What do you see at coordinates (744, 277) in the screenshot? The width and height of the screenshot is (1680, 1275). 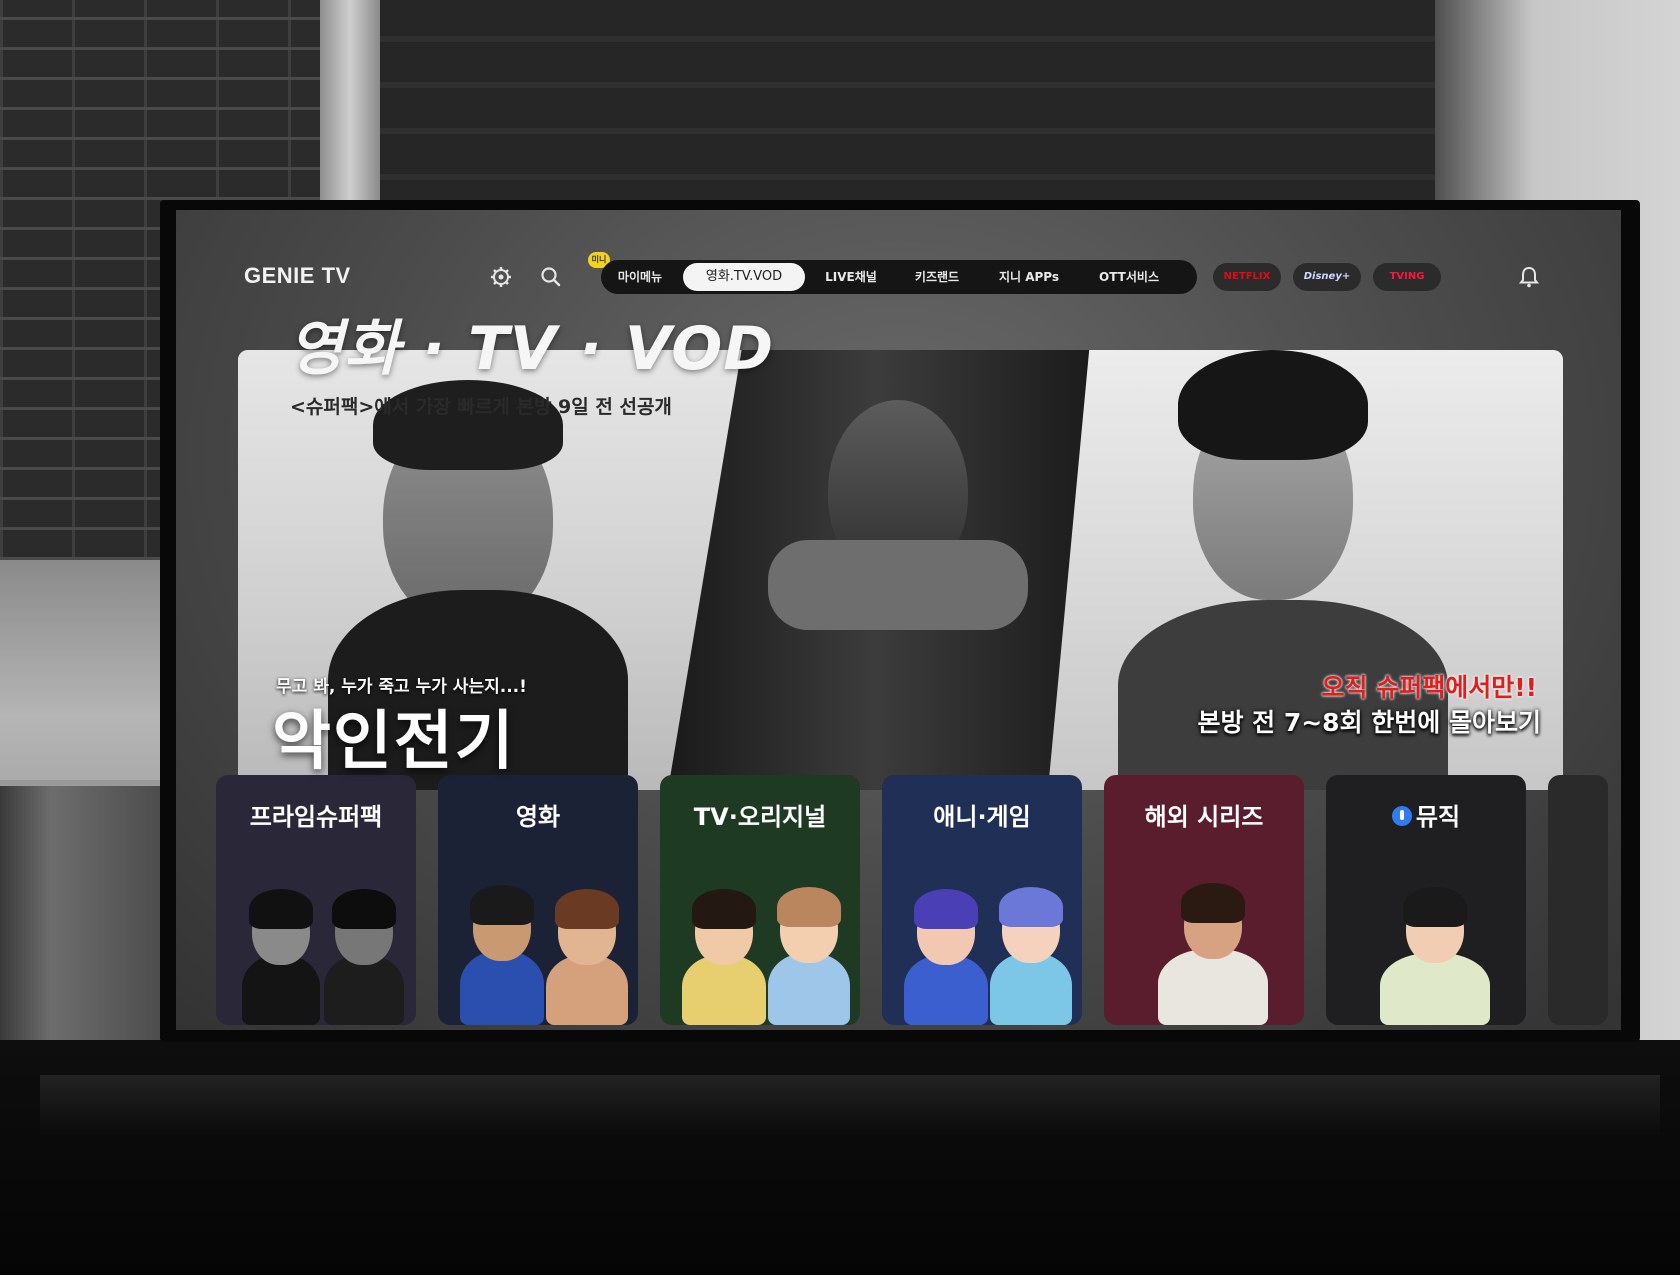 I see `nav-item-movie-tv-vod: 영화.TV.VOD` at bounding box center [744, 277].